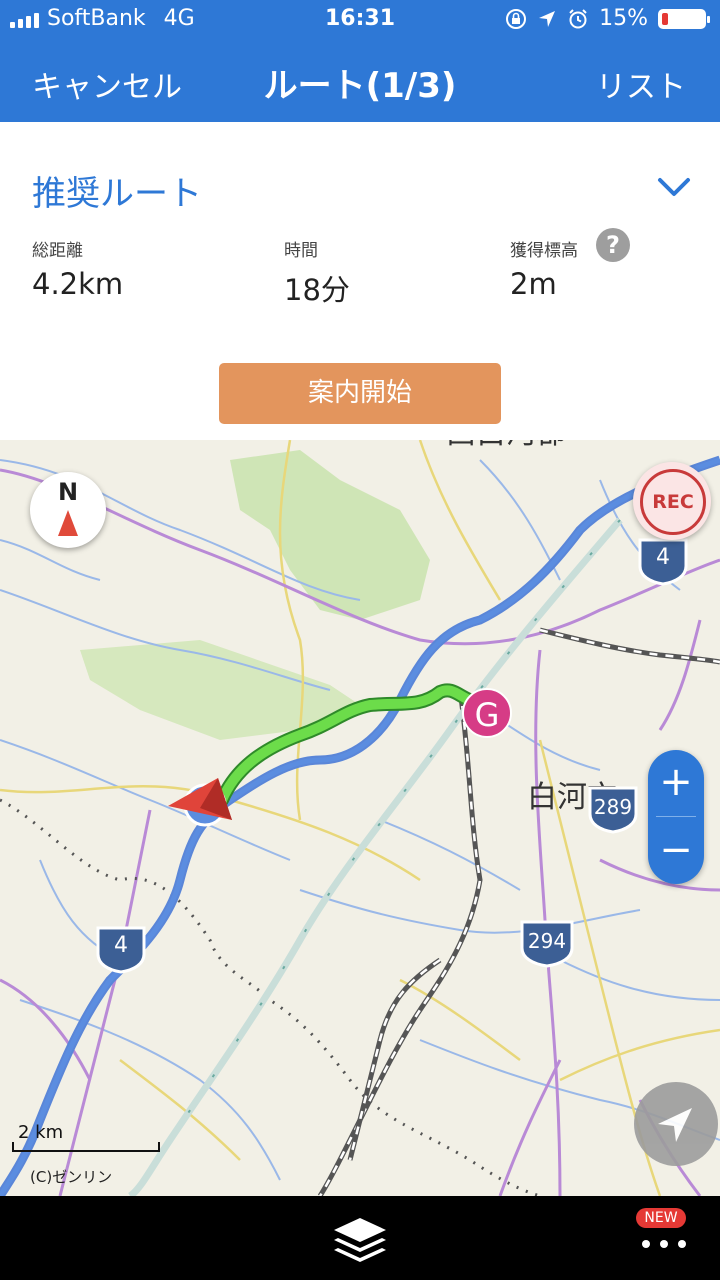 This screenshot has width=720, height=1280. Describe the element at coordinates (87, 1137) in the screenshot. I see `map-scale: 2 km` at that location.